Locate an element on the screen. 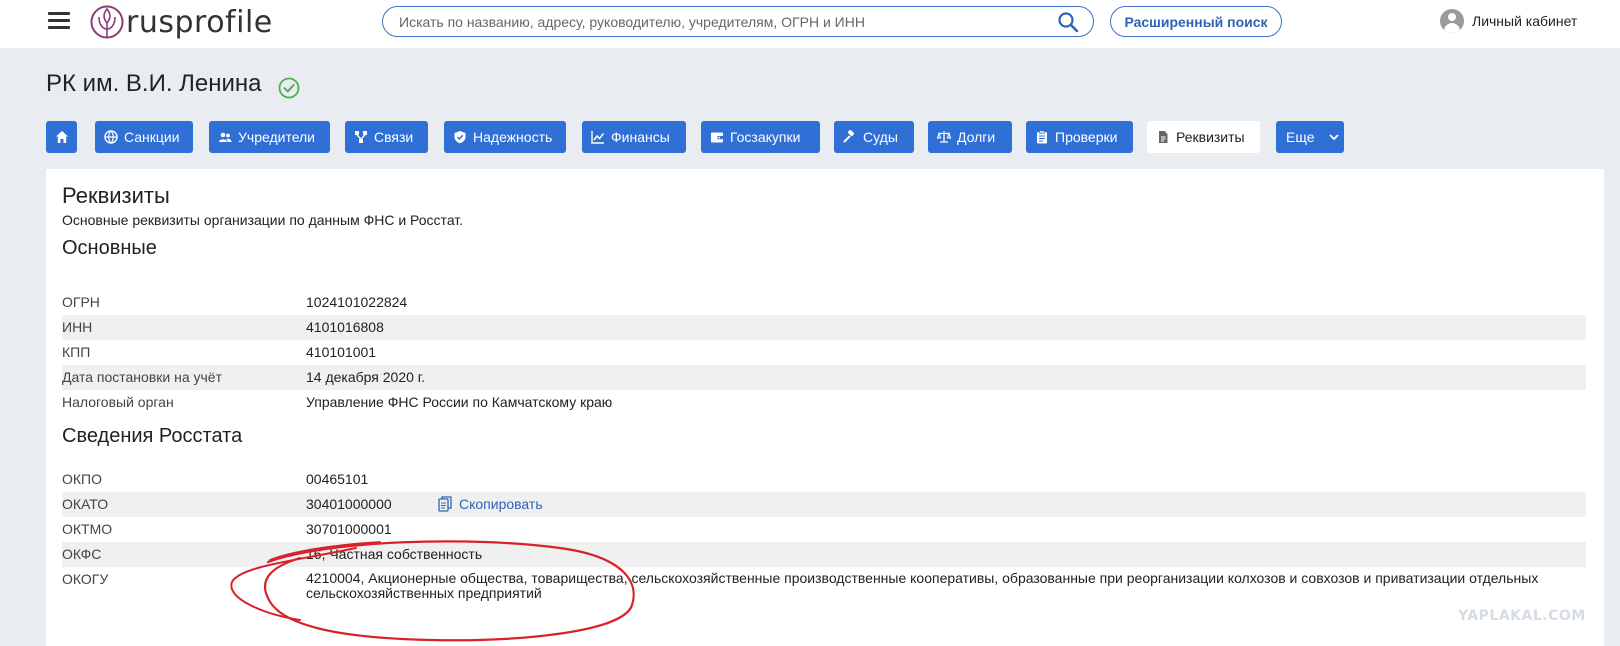 The width and height of the screenshot is (1620, 646). home-icon is located at coordinates (62, 137).